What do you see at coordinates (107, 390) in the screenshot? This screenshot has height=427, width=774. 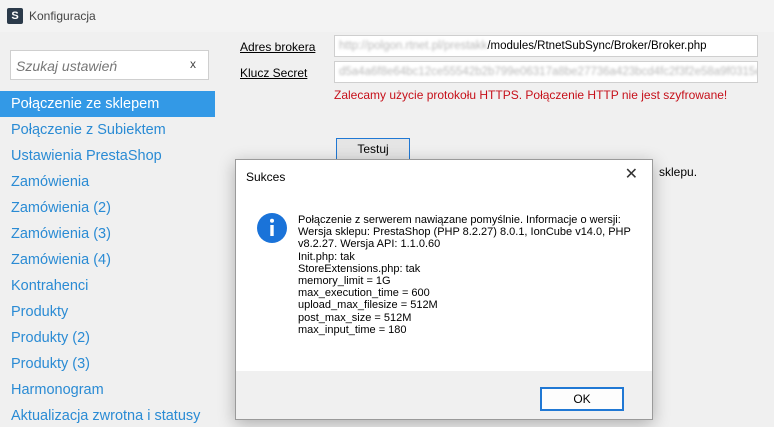 I see `nav-item-harmonogram: Harmonogram` at bounding box center [107, 390].